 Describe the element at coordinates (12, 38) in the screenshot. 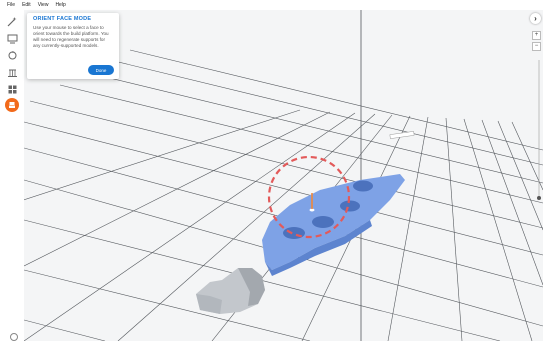

I see `monitor-icon` at that location.